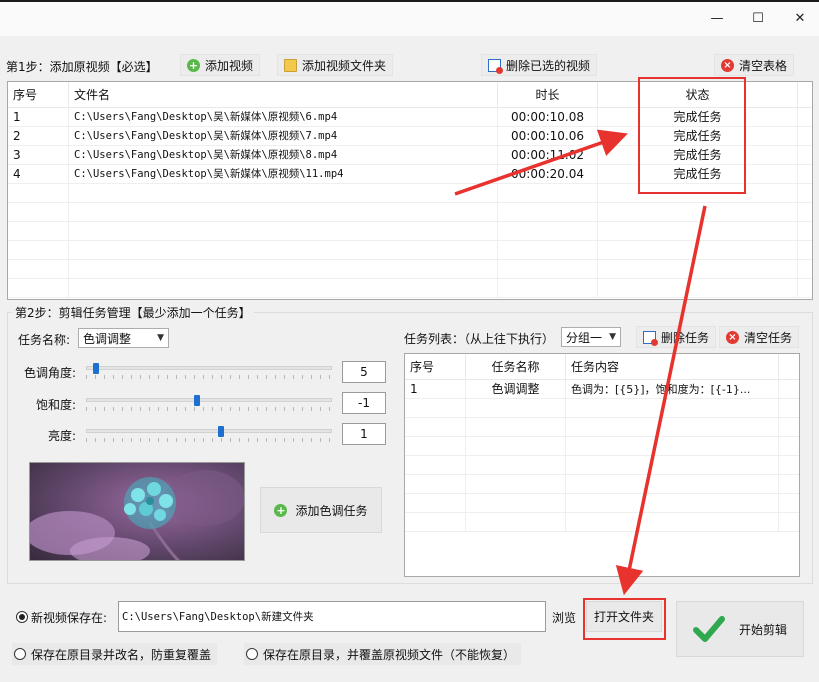  I want to click on browse-link: 浏览, so click(564, 617).